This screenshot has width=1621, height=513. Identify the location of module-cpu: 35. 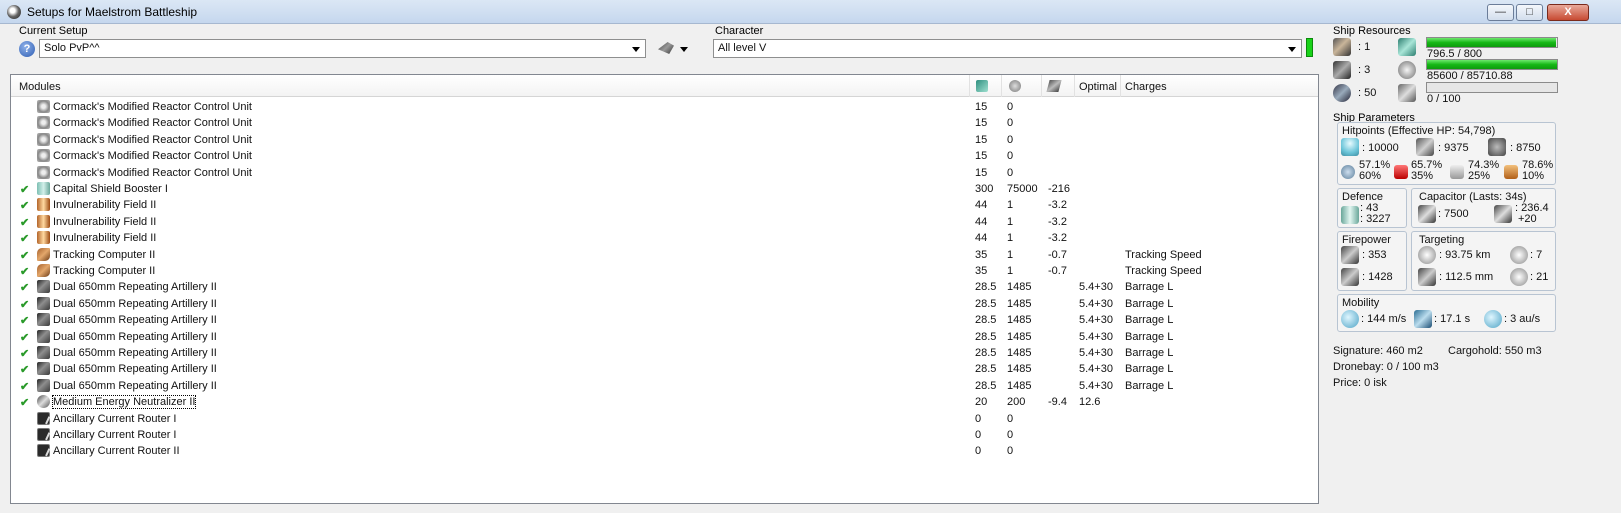
(981, 271).